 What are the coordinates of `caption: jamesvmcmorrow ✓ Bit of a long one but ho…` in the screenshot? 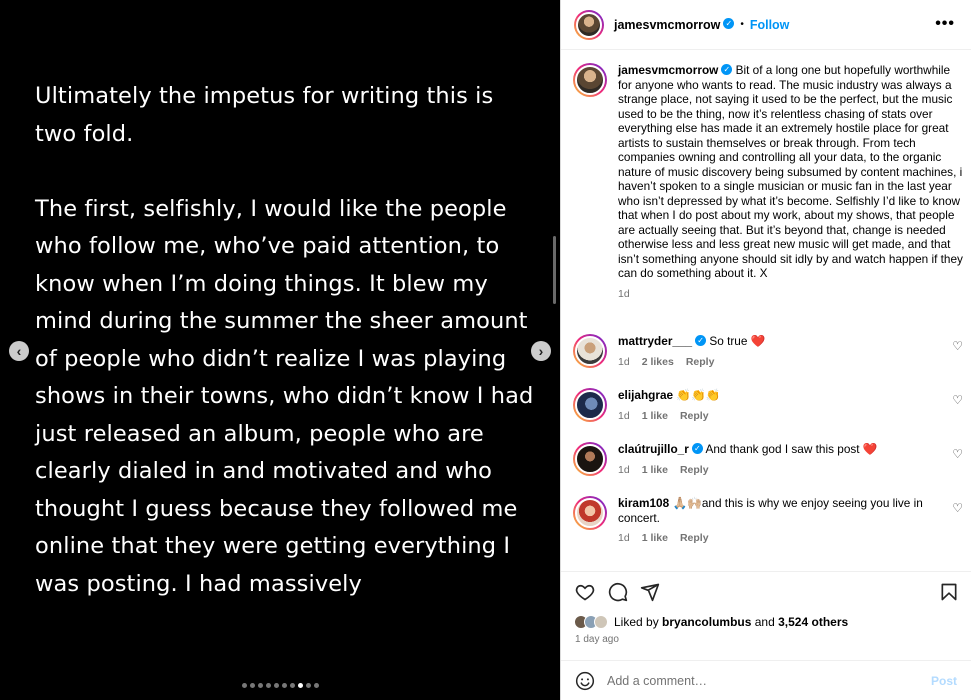 It's located at (768, 182).